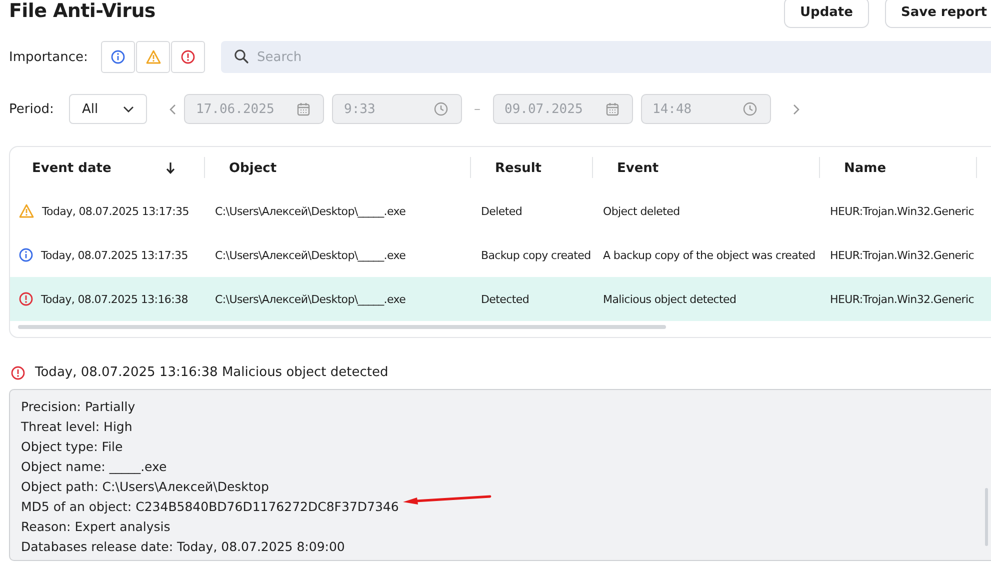  Describe the element at coordinates (108, 109) in the screenshot. I see `period-dropdown: All` at that location.